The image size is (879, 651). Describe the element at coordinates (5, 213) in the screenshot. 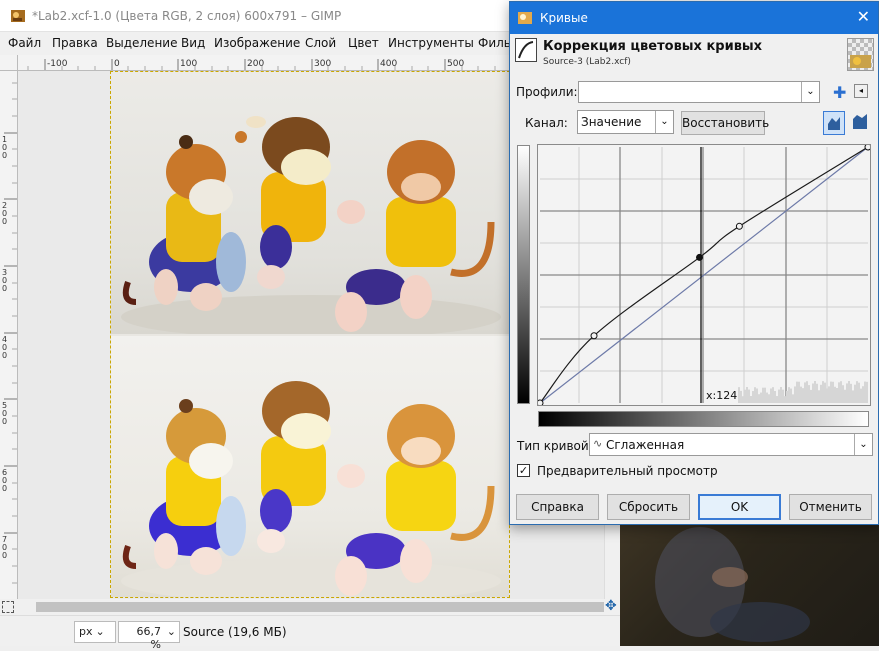

I see `vruler-label: 2 0 0` at that location.